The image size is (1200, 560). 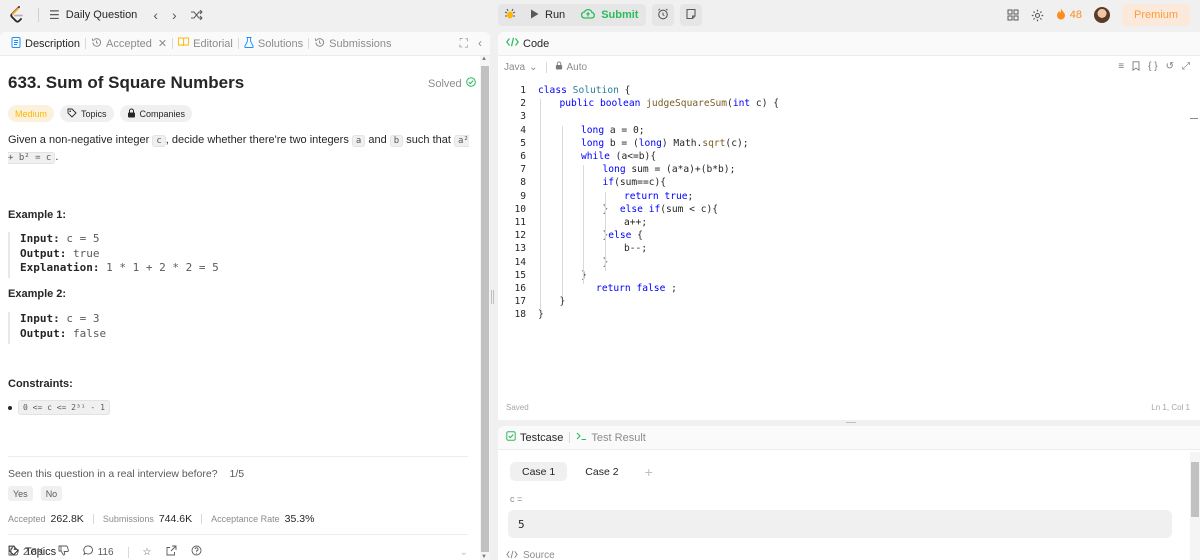 What do you see at coordinates (101, 15) in the screenshot?
I see `problem-list-label: Daily Question` at bounding box center [101, 15].